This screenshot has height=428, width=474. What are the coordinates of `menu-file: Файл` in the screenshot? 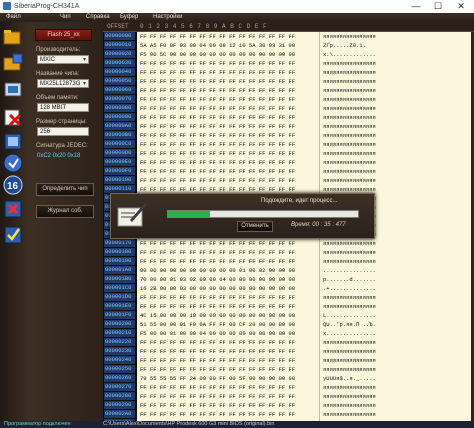 It's located at (13, 17).